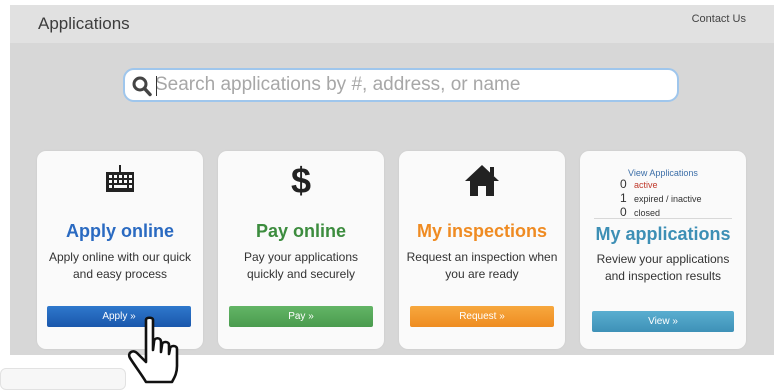 The image size is (774, 390). I want to click on expired-count-row: 1 expired / inactive, so click(661, 198).